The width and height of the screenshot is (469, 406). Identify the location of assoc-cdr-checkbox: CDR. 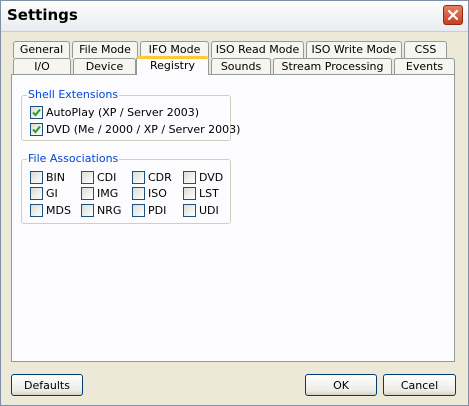
(154, 178).